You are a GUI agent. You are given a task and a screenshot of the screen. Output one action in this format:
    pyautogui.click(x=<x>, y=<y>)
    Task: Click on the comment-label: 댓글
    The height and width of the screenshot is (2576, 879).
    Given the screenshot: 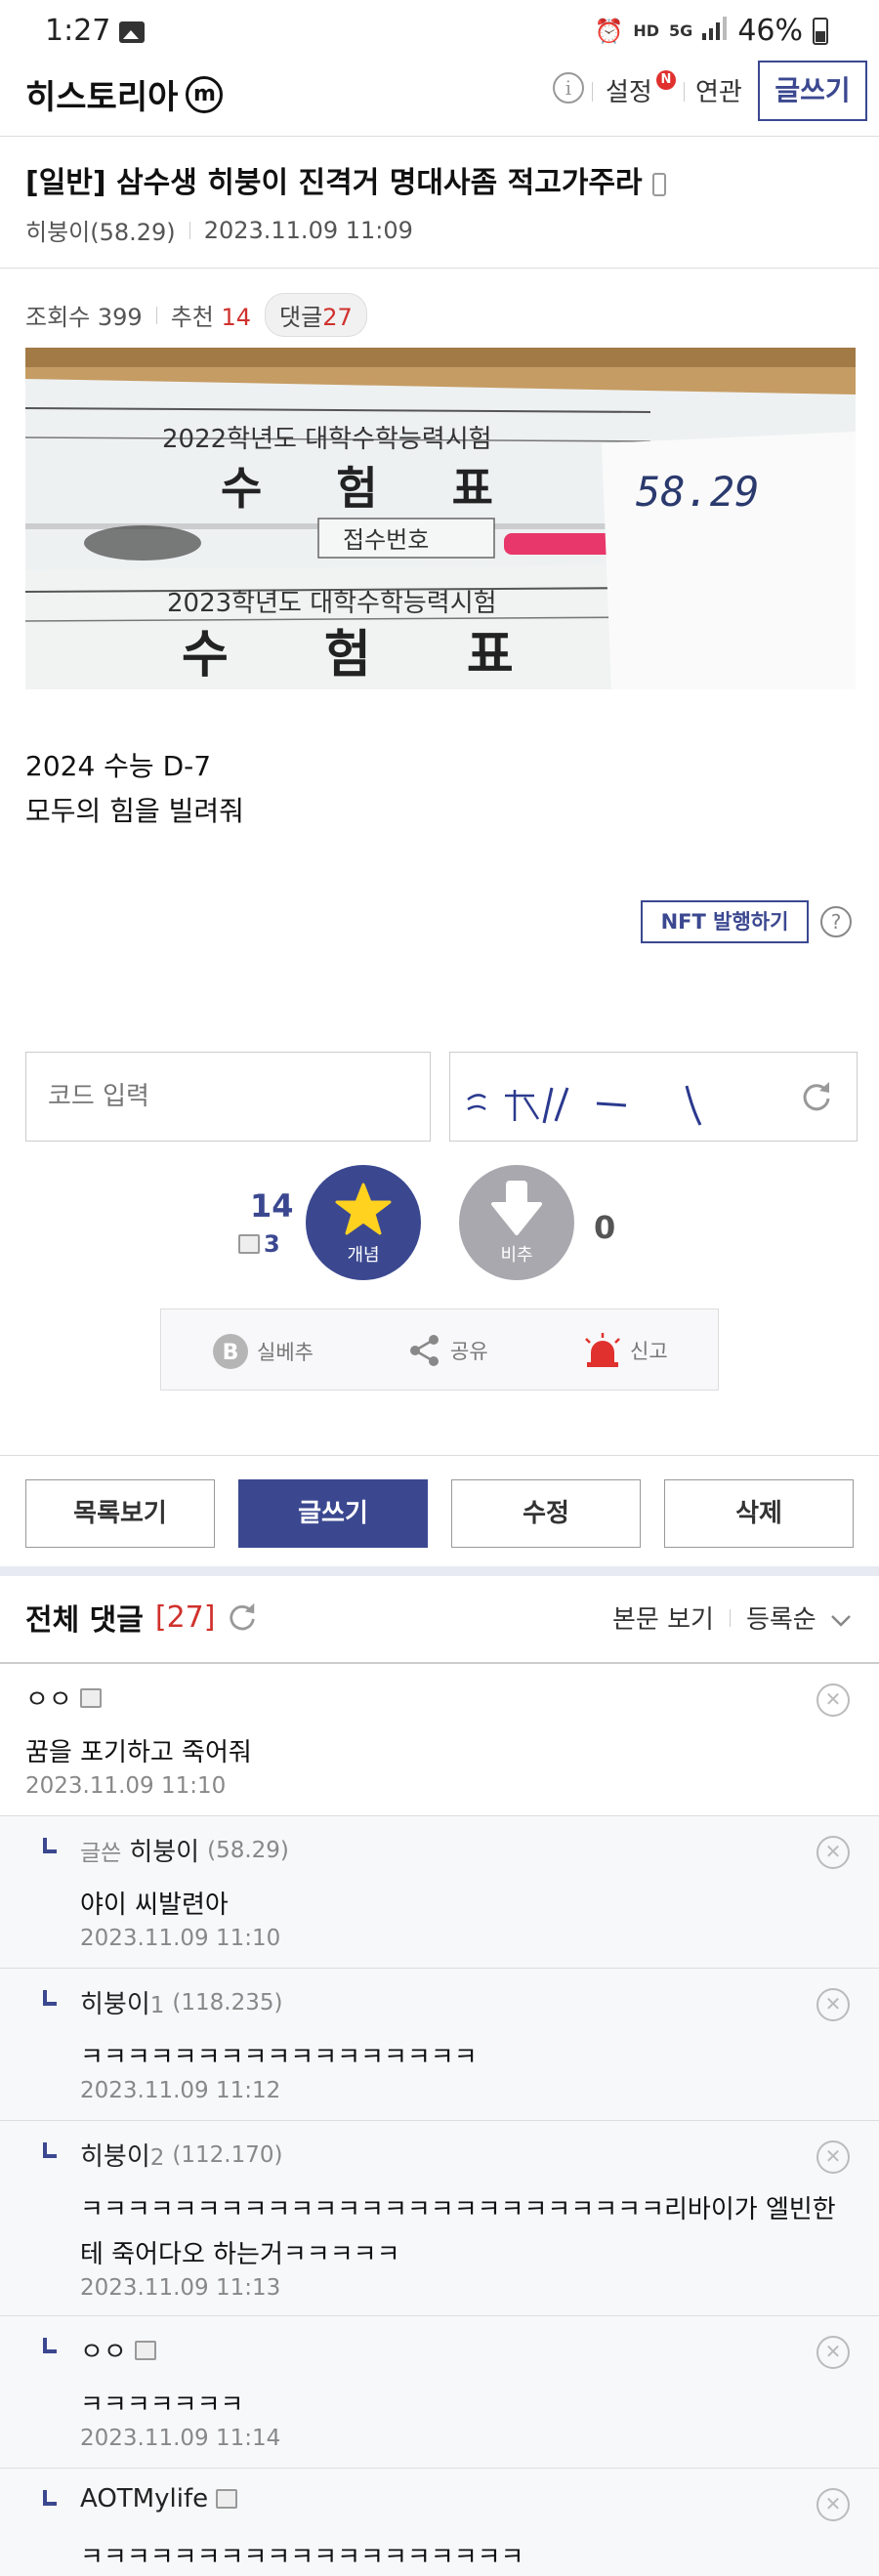 What is the action you would take?
    pyautogui.click(x=301, y=318)
    